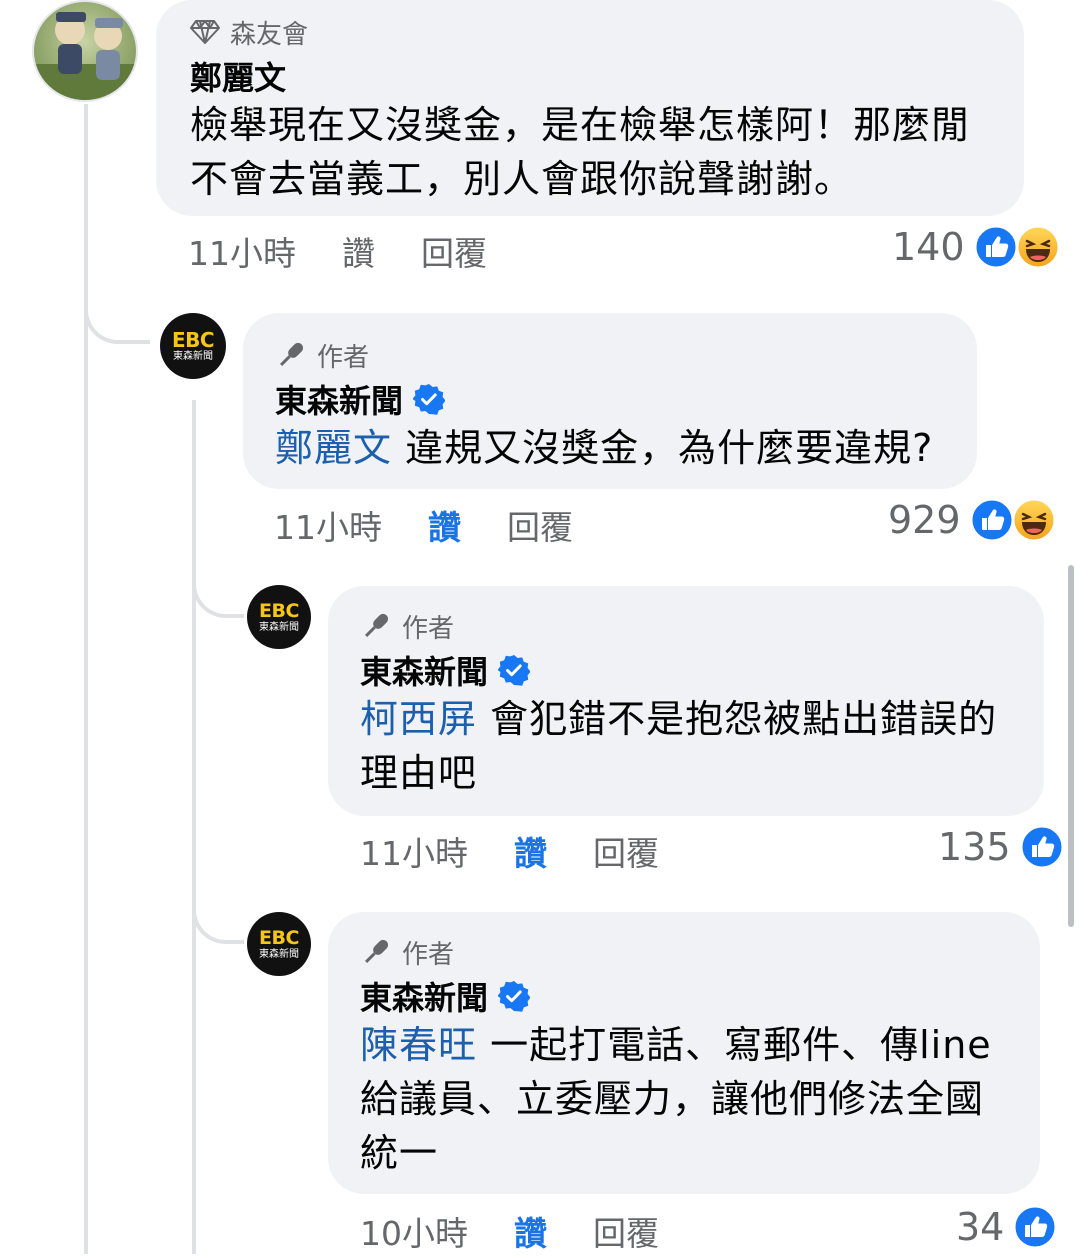 Image resolution: width=1080 pixels, height=1256 pixels. What do you see at coordinates (269, 34) in the screenshot?
I see `badge-label: 森友會` at bounding box center [269, 34].